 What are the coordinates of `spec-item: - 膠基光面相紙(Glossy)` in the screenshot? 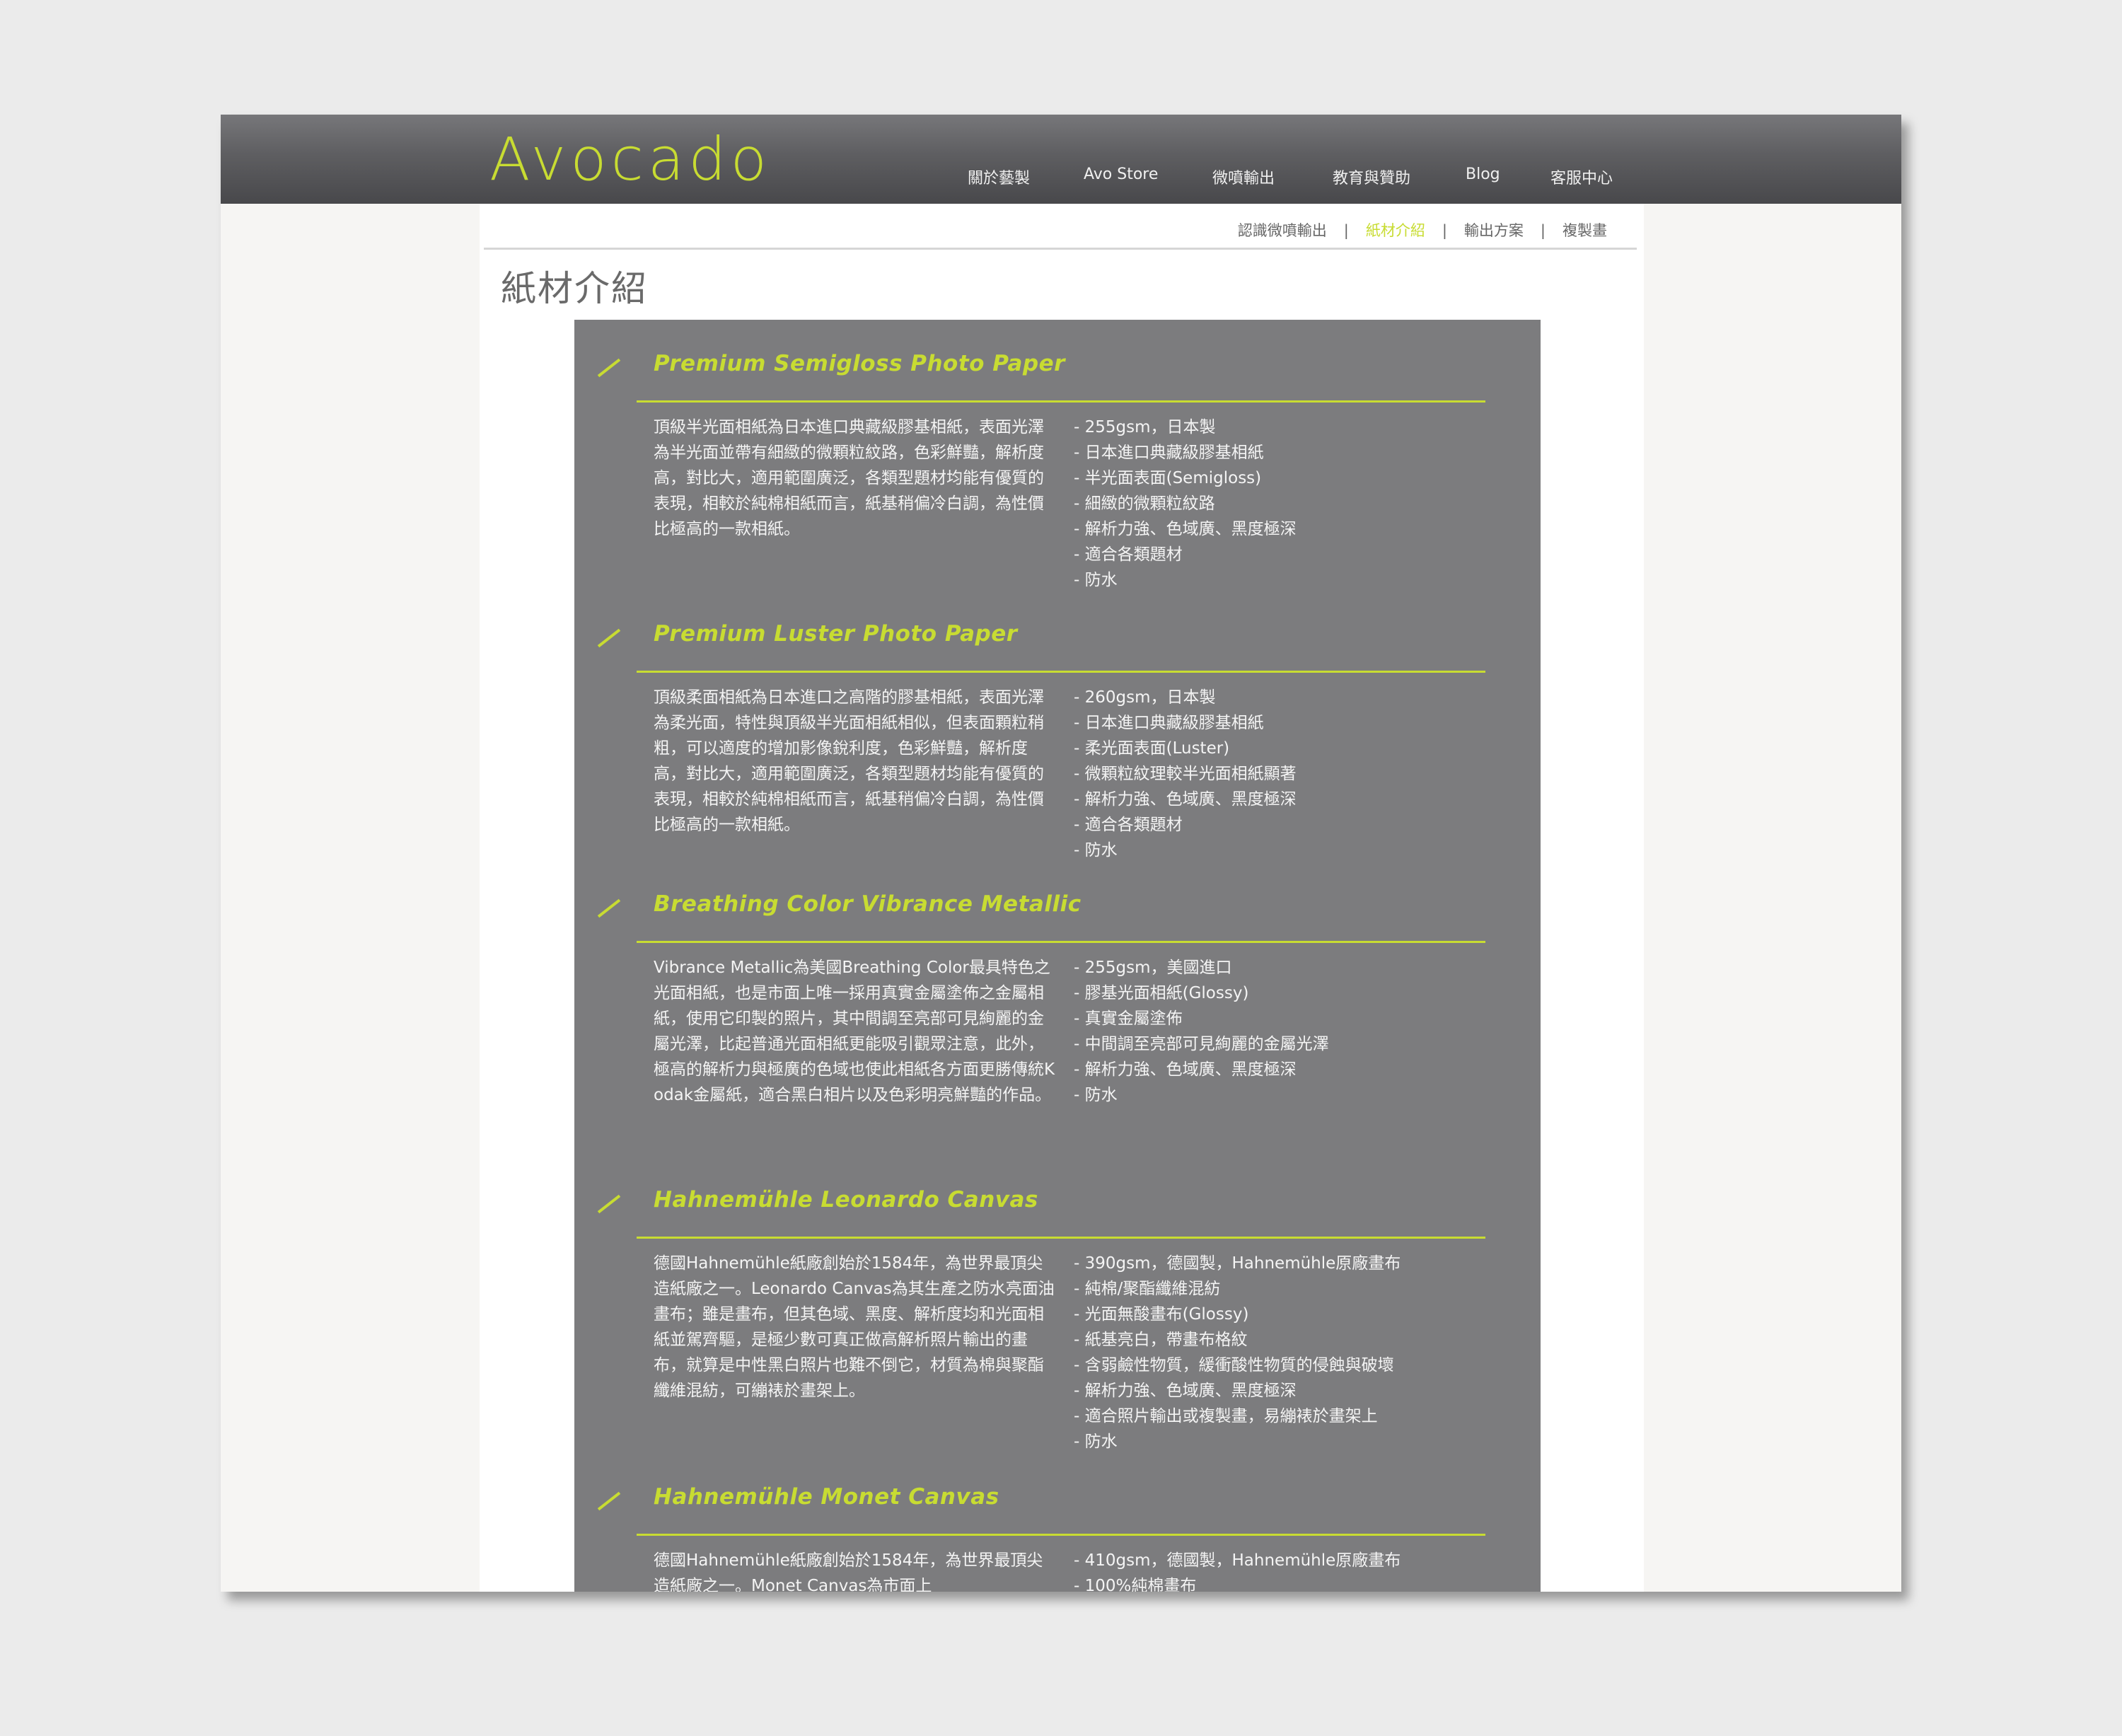 It's located at (1161, 993).